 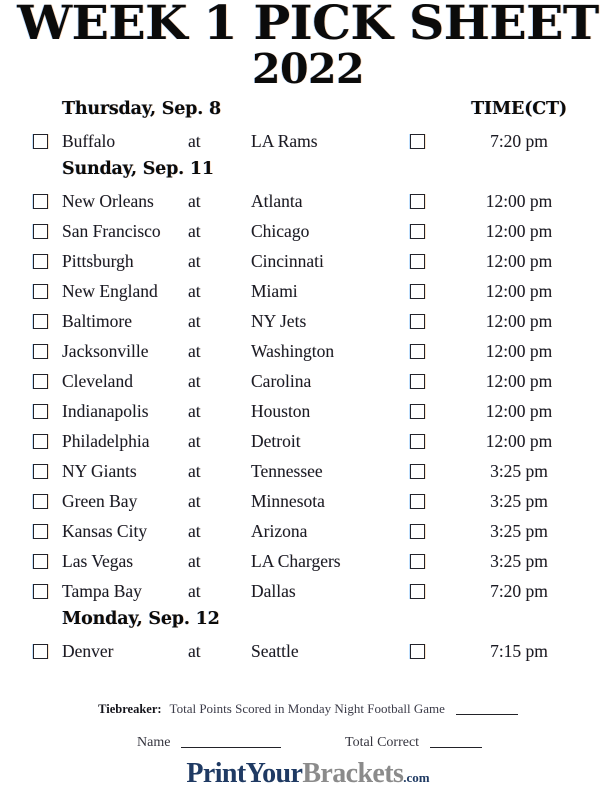 I want to click on logo-part-print: PrintYour, so click(x=244, y=773).